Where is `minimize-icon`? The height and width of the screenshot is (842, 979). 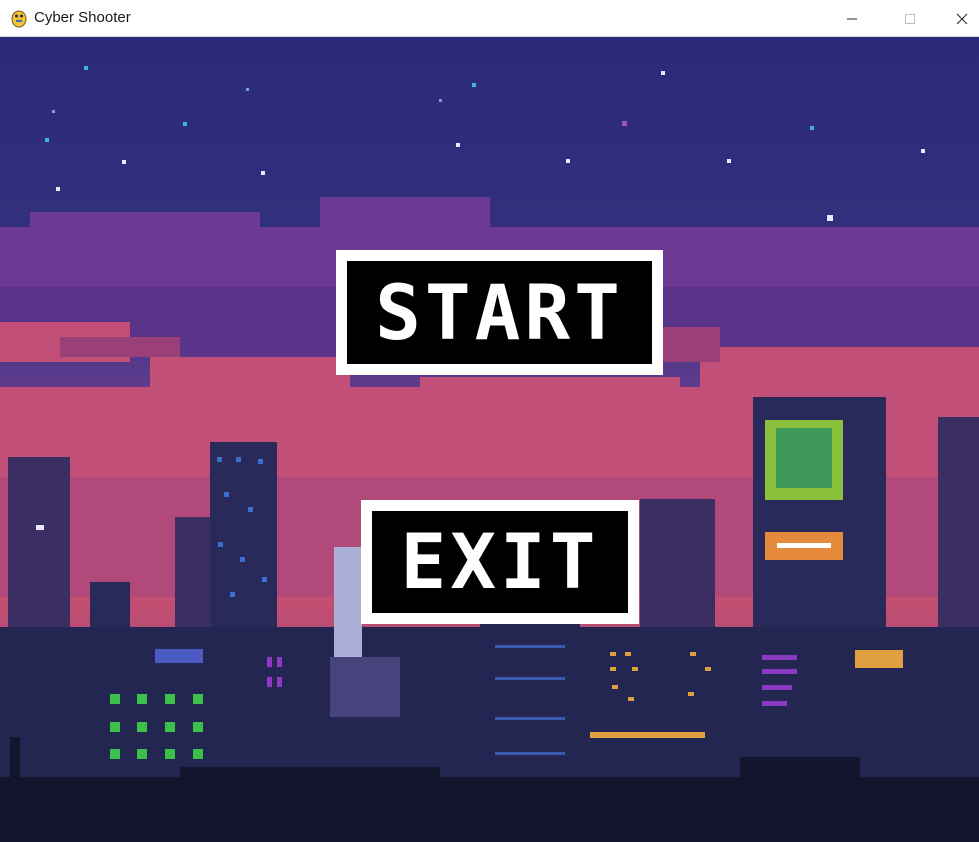
minimize-icon is located at coordinates (852, 18).